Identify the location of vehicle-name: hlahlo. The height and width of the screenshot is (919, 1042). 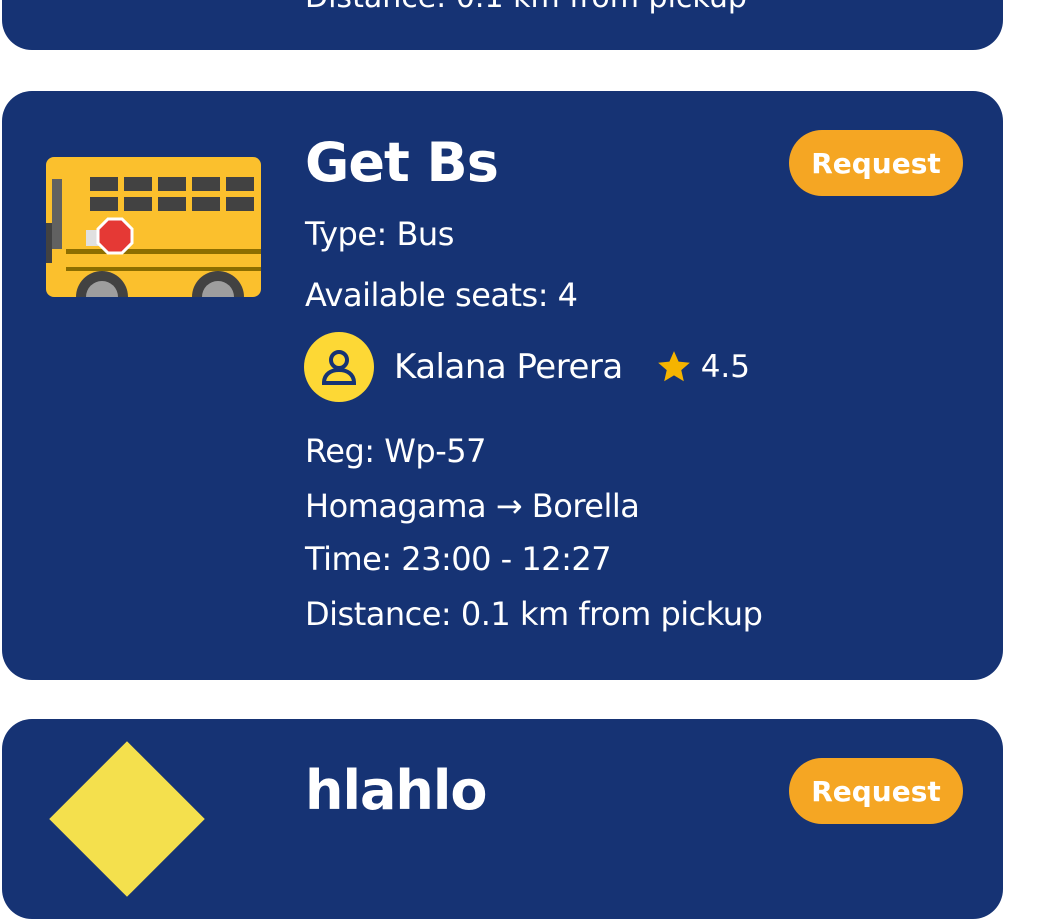
(396, 790).